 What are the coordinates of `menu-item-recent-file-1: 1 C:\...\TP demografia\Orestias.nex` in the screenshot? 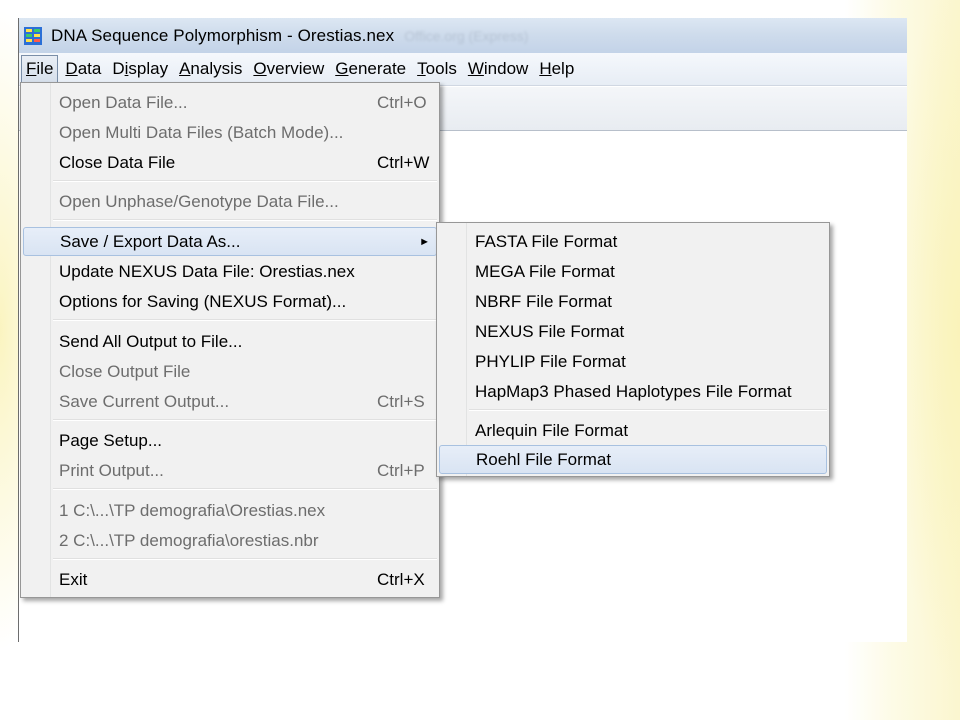 It's located at (230, 510).